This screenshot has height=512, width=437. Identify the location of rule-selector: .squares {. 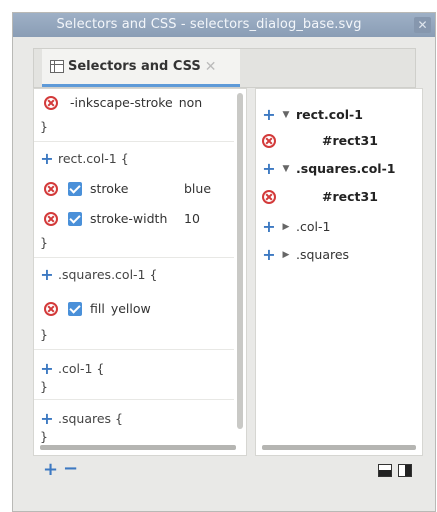
(90, 418).